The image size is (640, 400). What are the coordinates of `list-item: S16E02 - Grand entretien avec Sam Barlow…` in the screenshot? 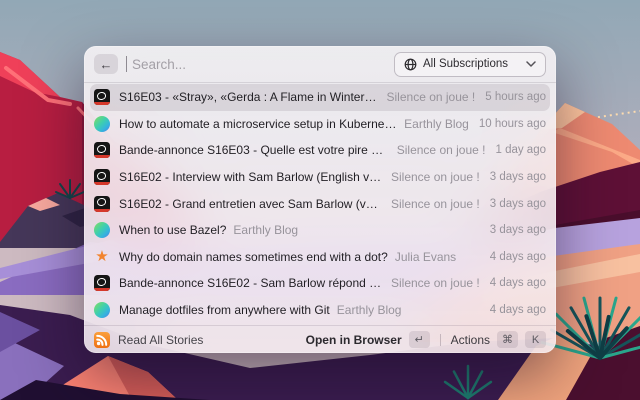 It's located at (320, 203).